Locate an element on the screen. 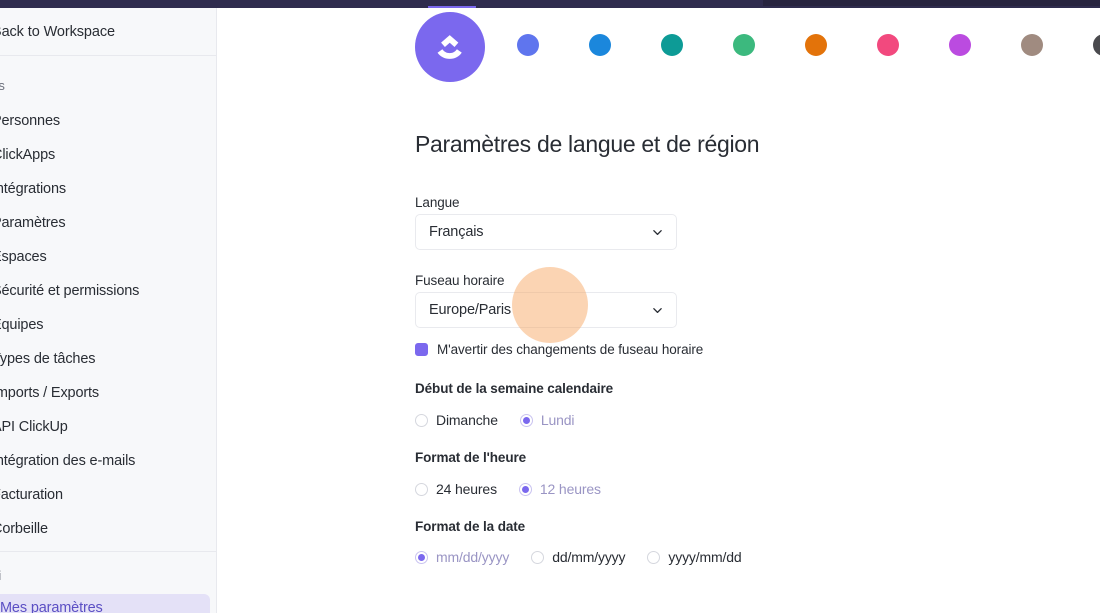 The image size is (1100, 613). theme-color-orange is located at coordinates (816, 45).